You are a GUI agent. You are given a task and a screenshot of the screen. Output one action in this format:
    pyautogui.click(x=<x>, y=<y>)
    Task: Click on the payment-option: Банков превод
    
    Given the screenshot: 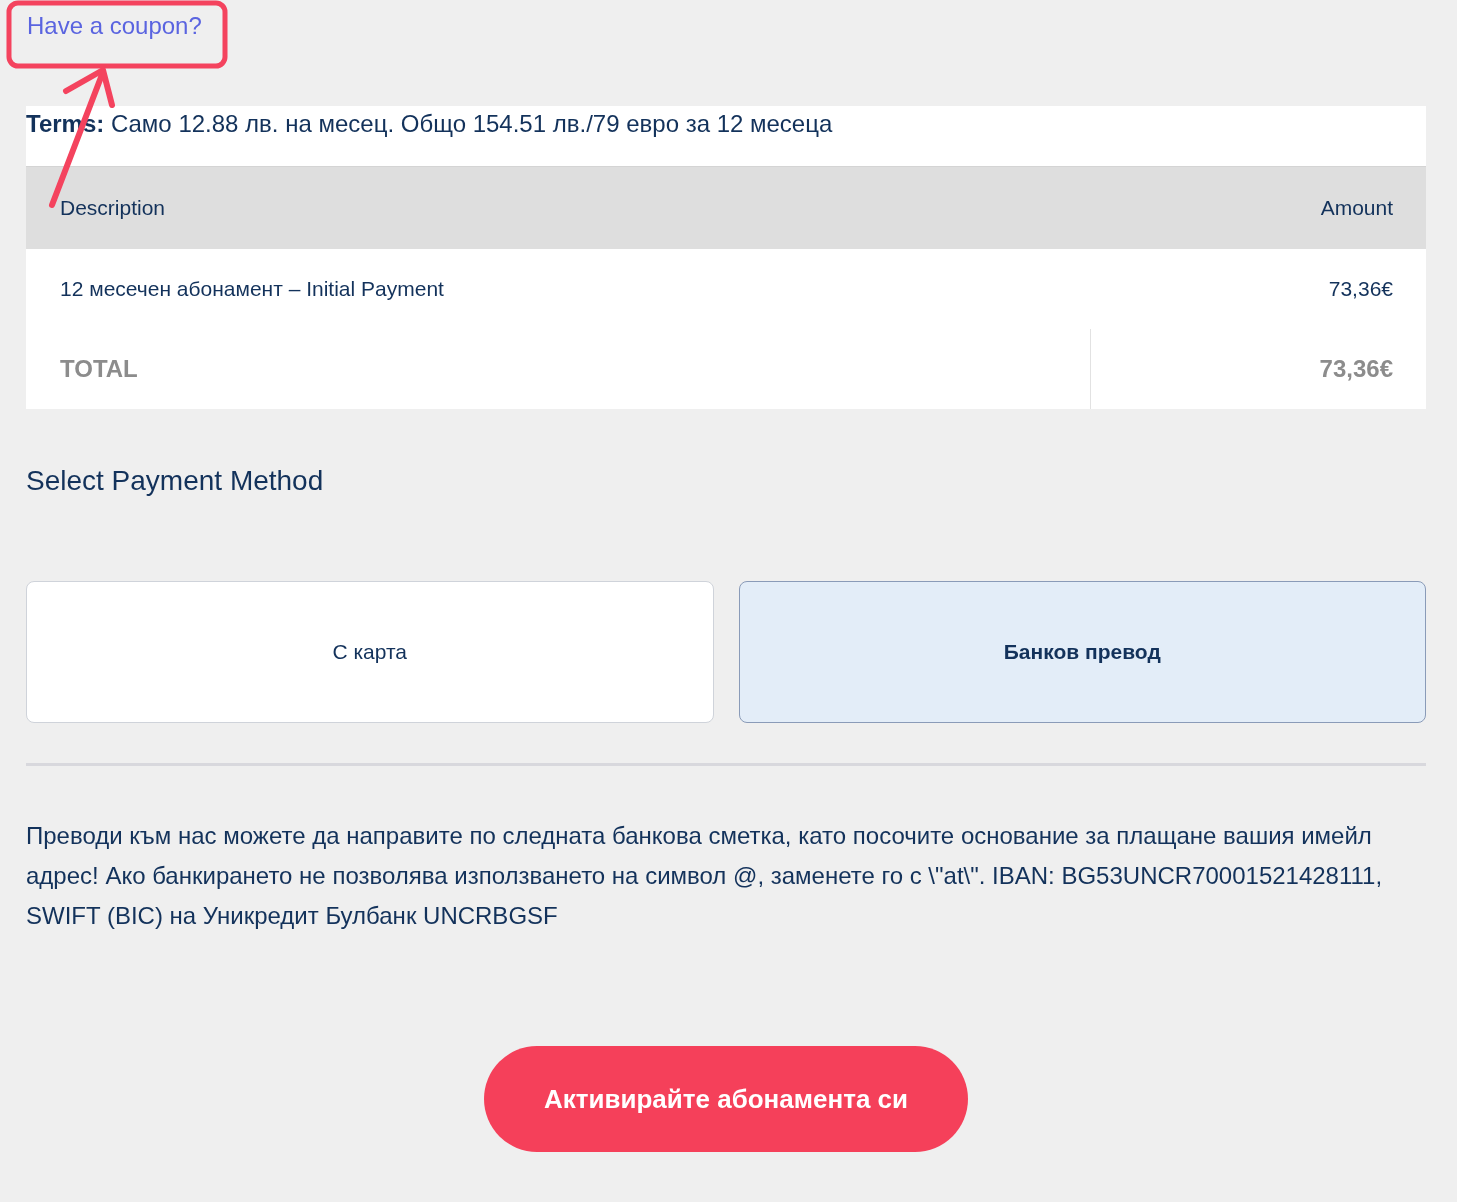 What is the action you would take?
    pyautogui.click(x=1082, y=652)
    